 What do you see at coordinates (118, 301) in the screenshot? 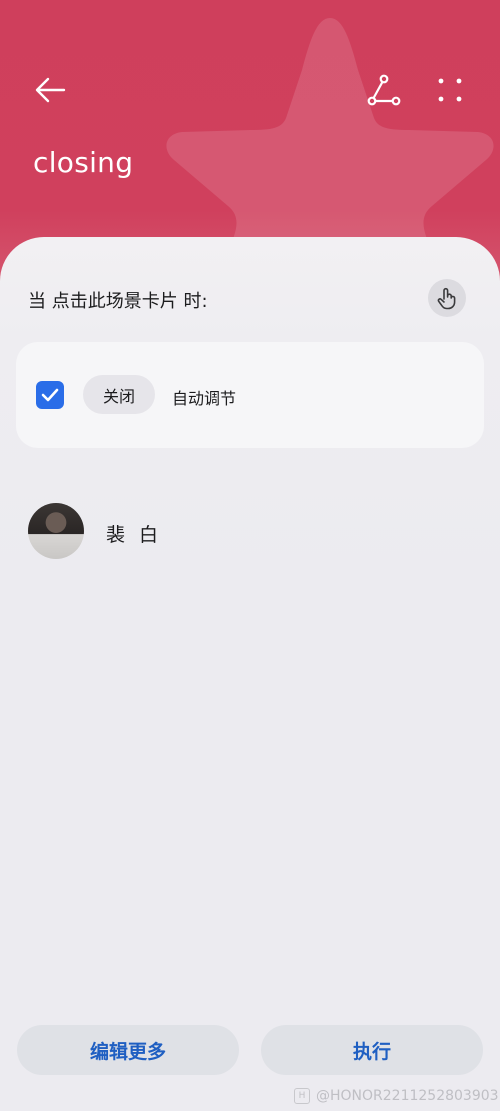
I see `trigger-prompt: 当 点击此场景卡片 时:` at bounding box center [118, 301].